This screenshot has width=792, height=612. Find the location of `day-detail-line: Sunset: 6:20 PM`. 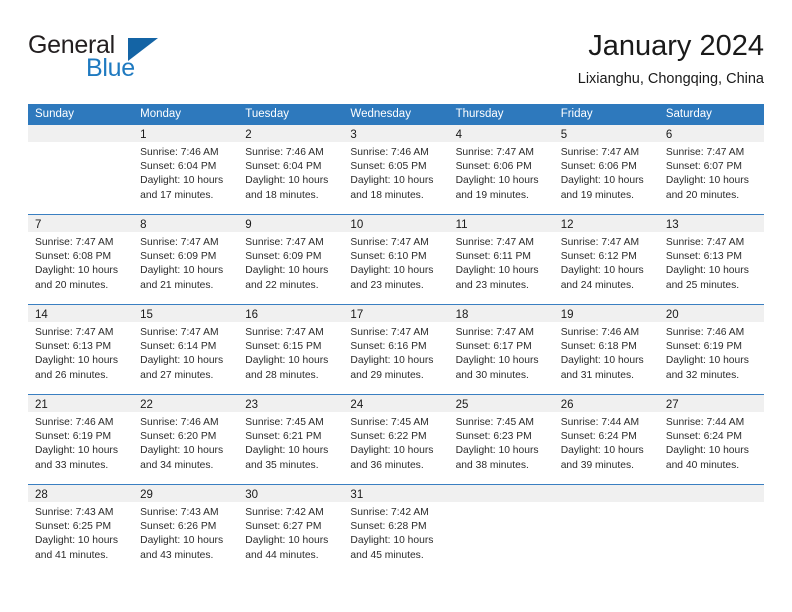

day-detail-line: Sunset: 6:20 PM is located at coordinates (178, 437).